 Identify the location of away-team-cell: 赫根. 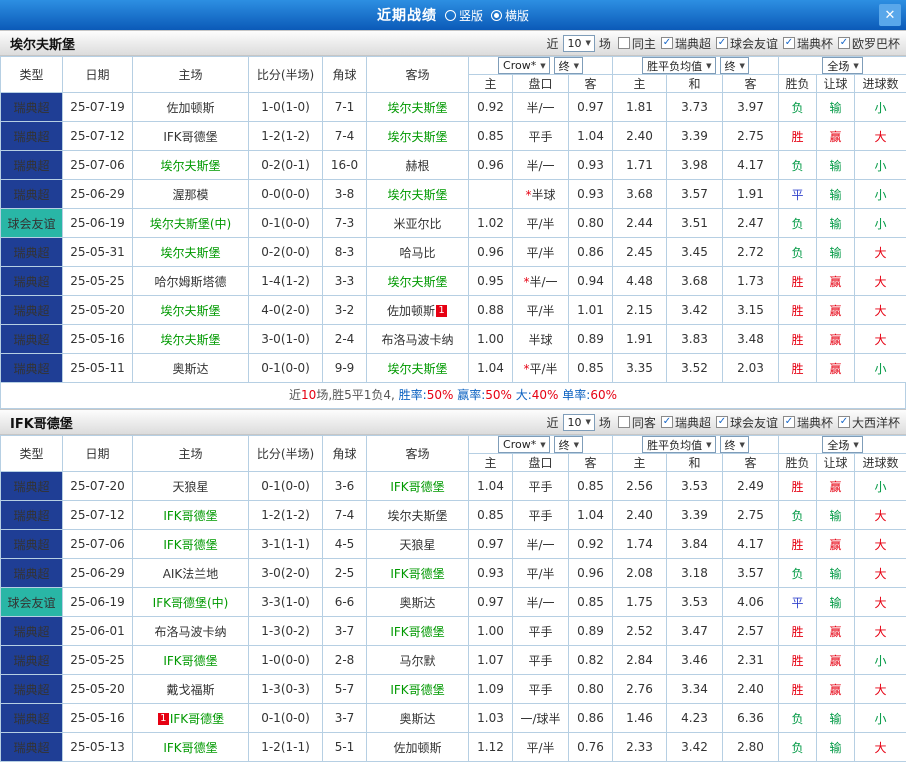
(418, 165).